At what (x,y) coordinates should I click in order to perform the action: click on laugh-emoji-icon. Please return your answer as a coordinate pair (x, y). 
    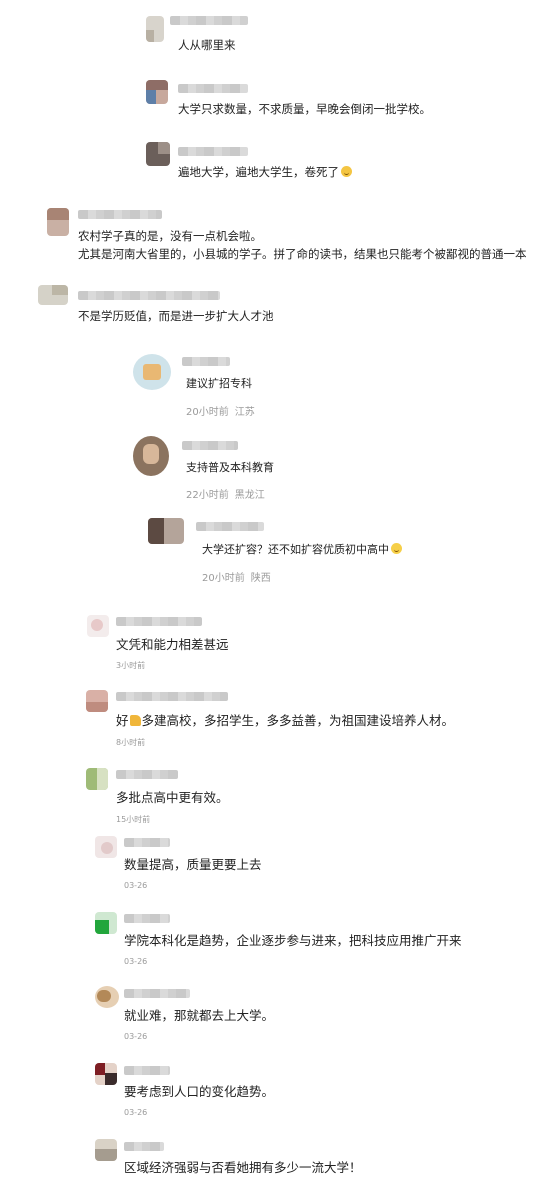
    Looking at the image, I should click on (396, 548).